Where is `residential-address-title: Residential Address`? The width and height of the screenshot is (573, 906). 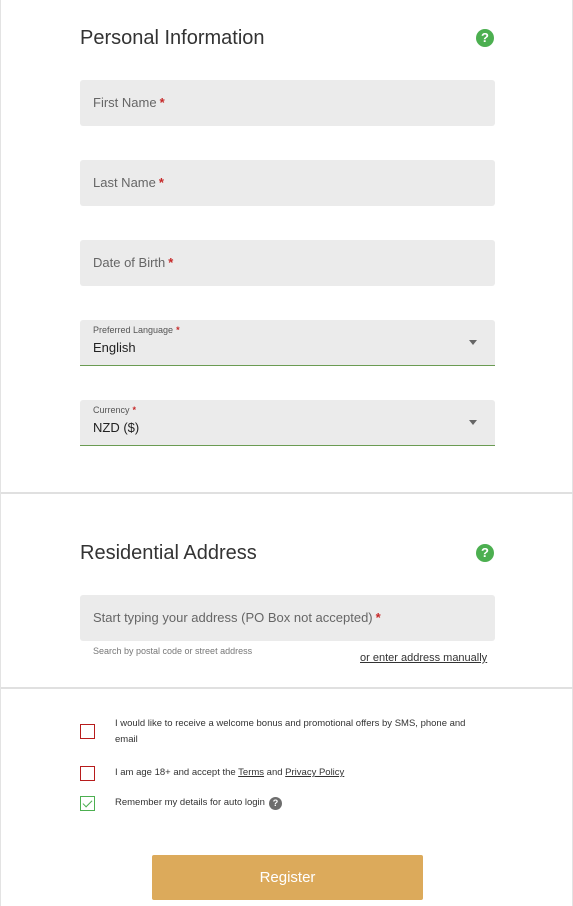 residential-address-title: Residential Address is located at coordinates (168, 553).